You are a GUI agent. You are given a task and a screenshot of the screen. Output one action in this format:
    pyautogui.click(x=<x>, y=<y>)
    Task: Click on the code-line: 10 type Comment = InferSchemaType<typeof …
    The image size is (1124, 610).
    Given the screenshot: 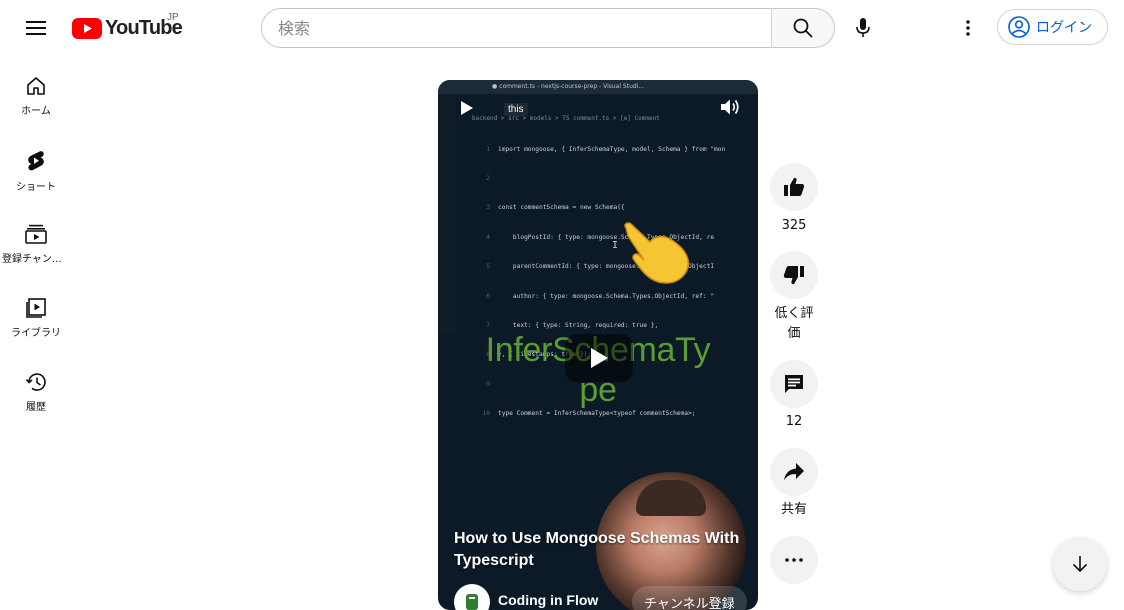 What is the action you would take?
    pyautogui.click(x=589, y=414)
    